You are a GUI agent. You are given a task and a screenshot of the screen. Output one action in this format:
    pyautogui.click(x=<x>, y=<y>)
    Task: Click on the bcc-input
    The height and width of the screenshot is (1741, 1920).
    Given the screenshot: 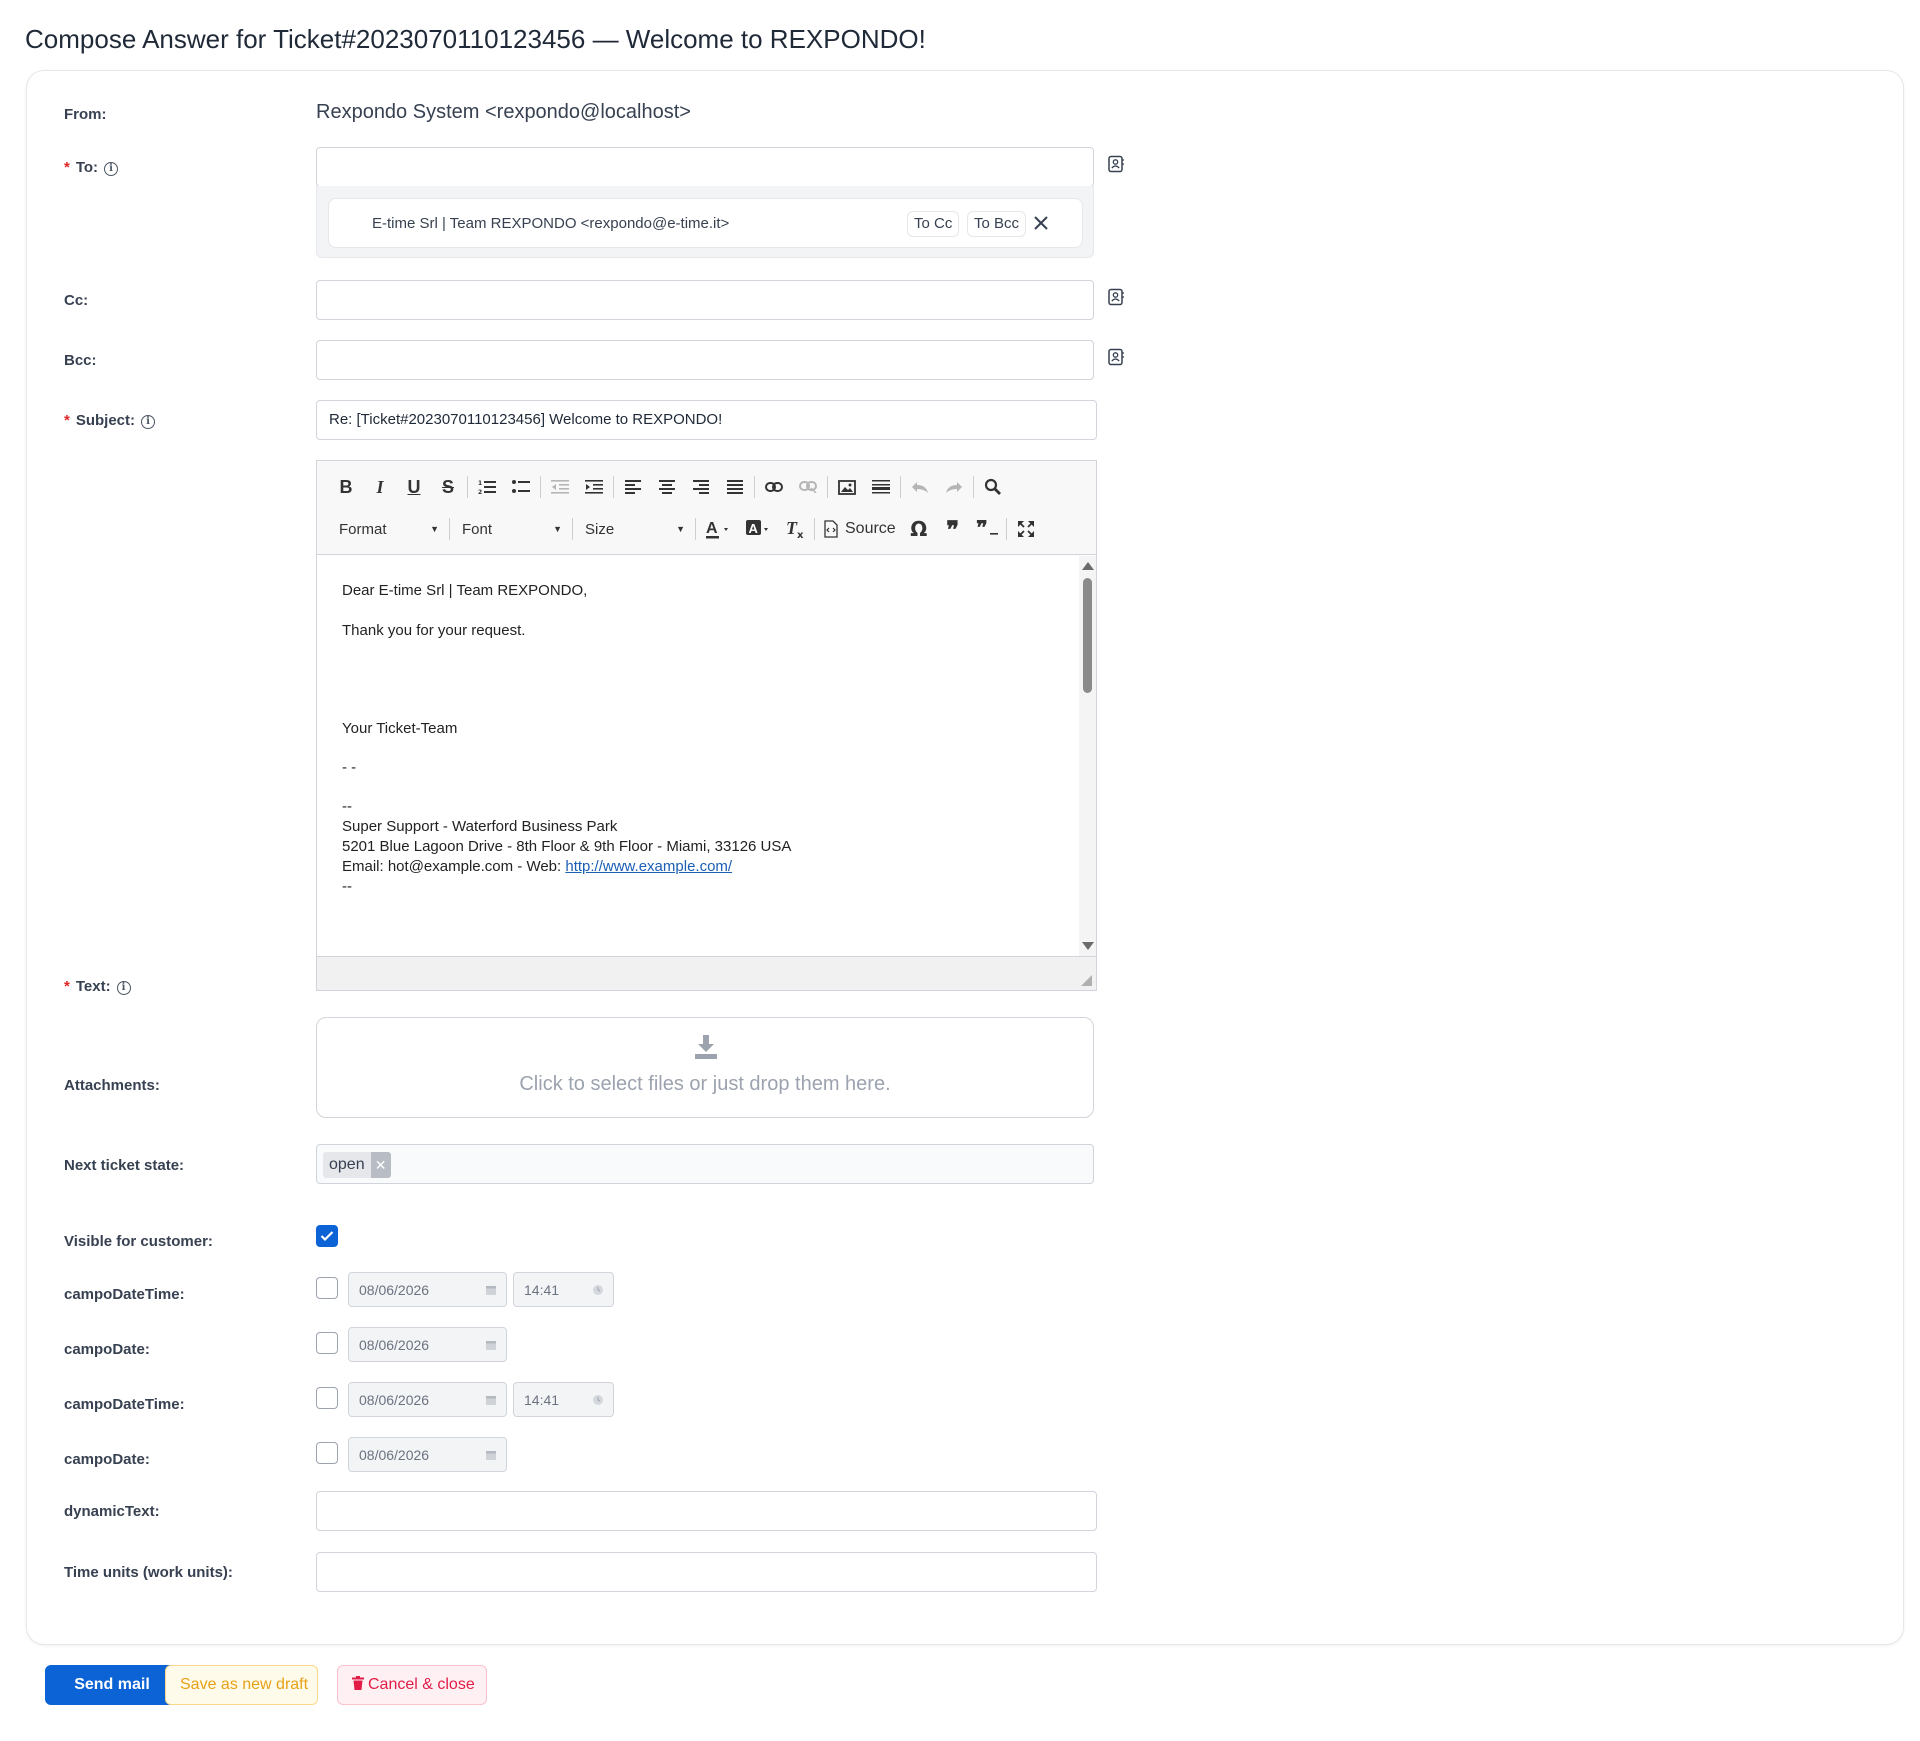 What is the action you would take?
    pyautogui.click(x=705, y=360)
    